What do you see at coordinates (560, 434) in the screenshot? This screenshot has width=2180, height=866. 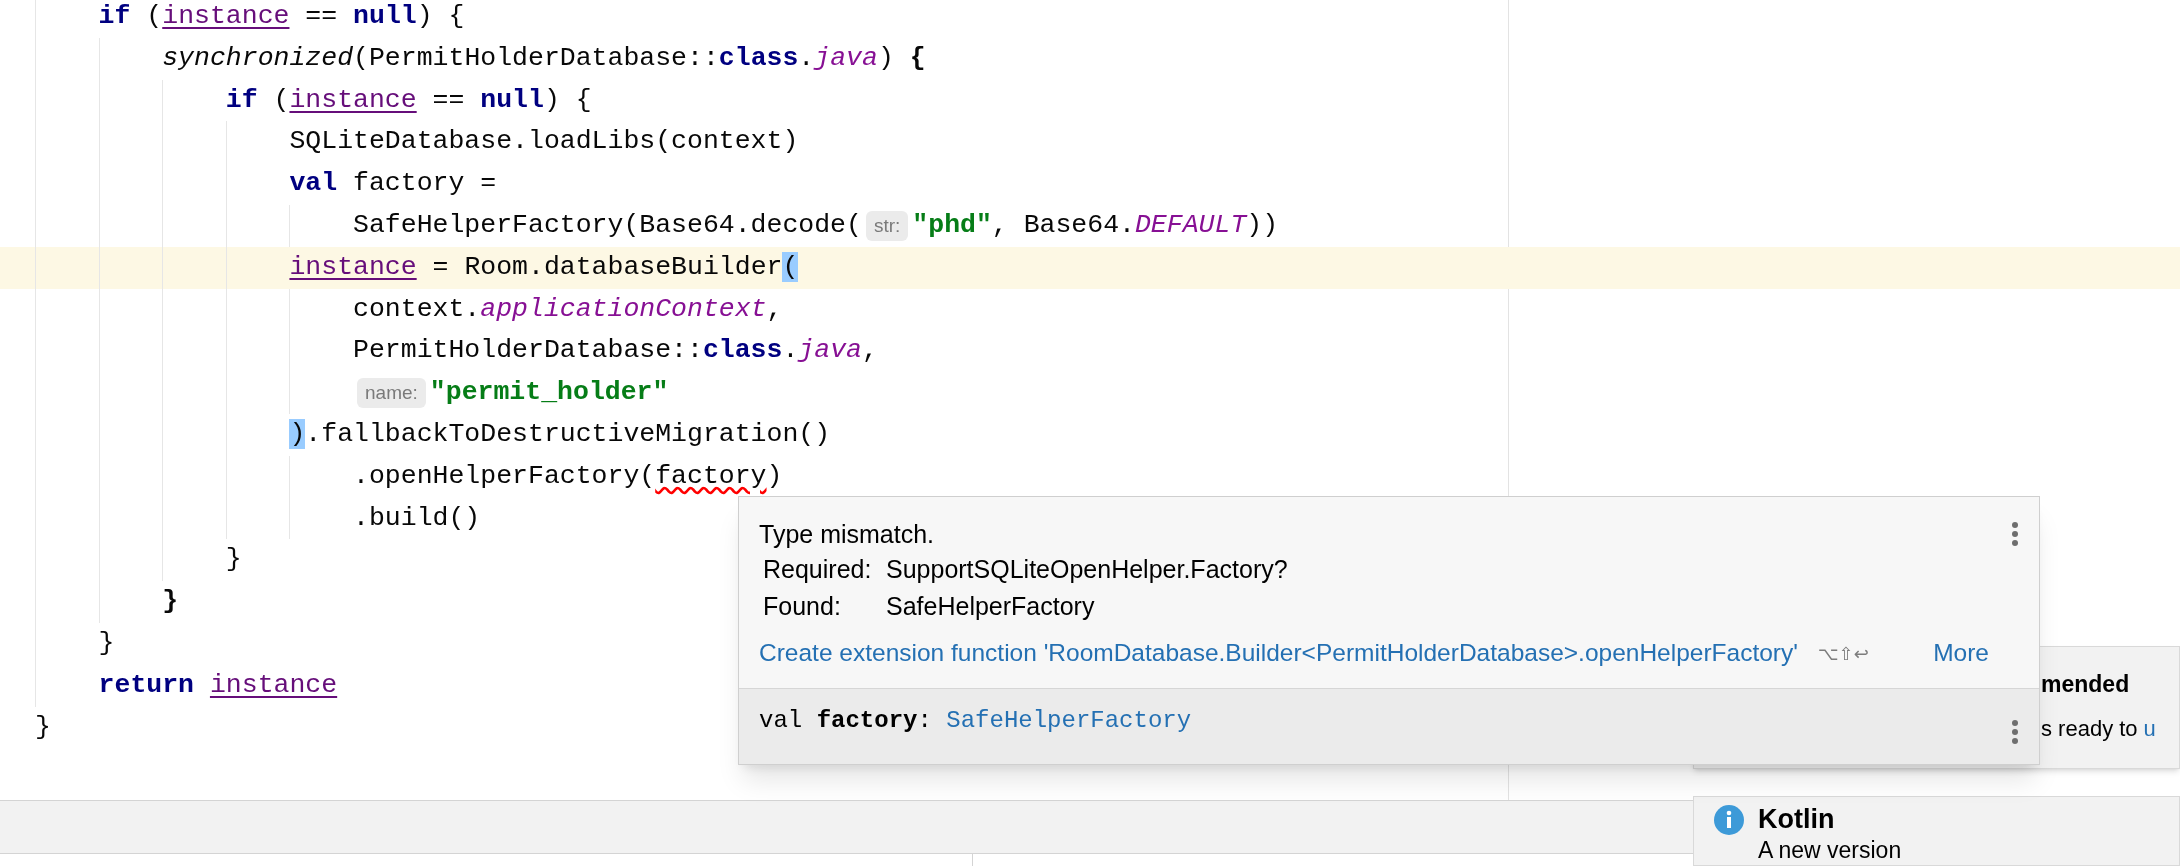 I see `code-text: ).fallbackToDestructiveMigration()` at bounding box center [560, 434].